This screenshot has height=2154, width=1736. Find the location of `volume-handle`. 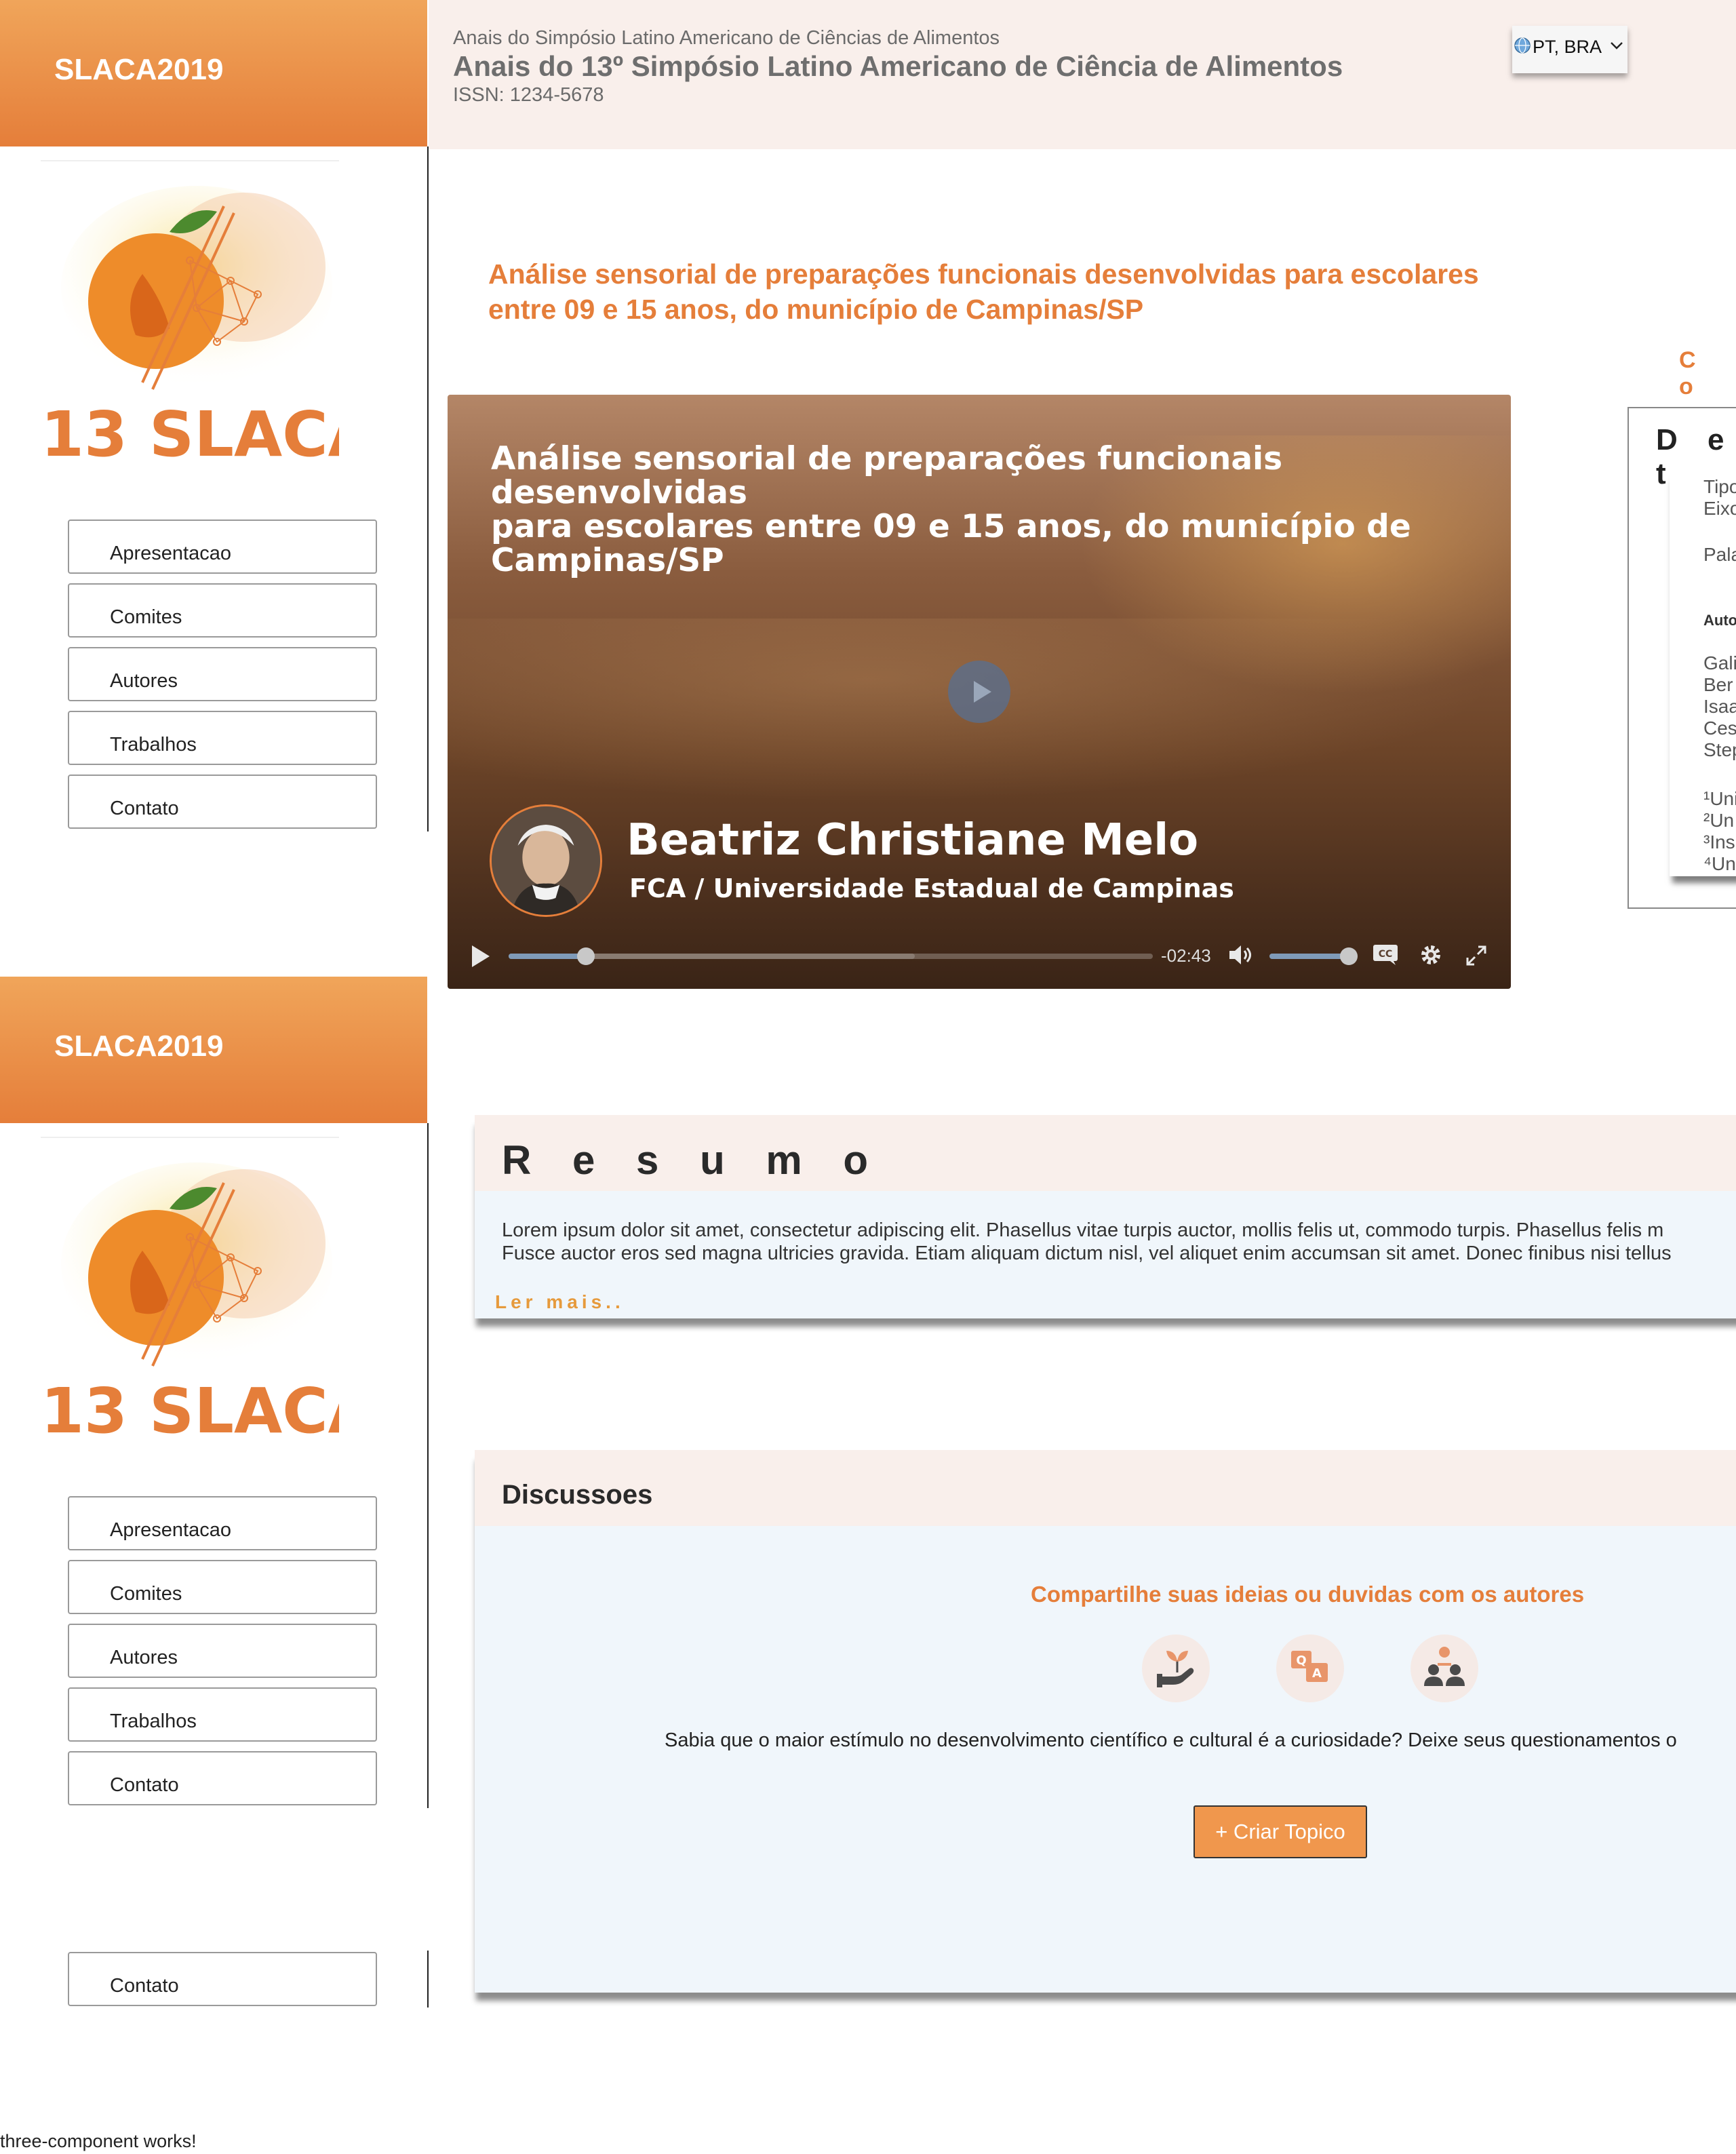

volume-handle is located at coordinates (1349, 956).